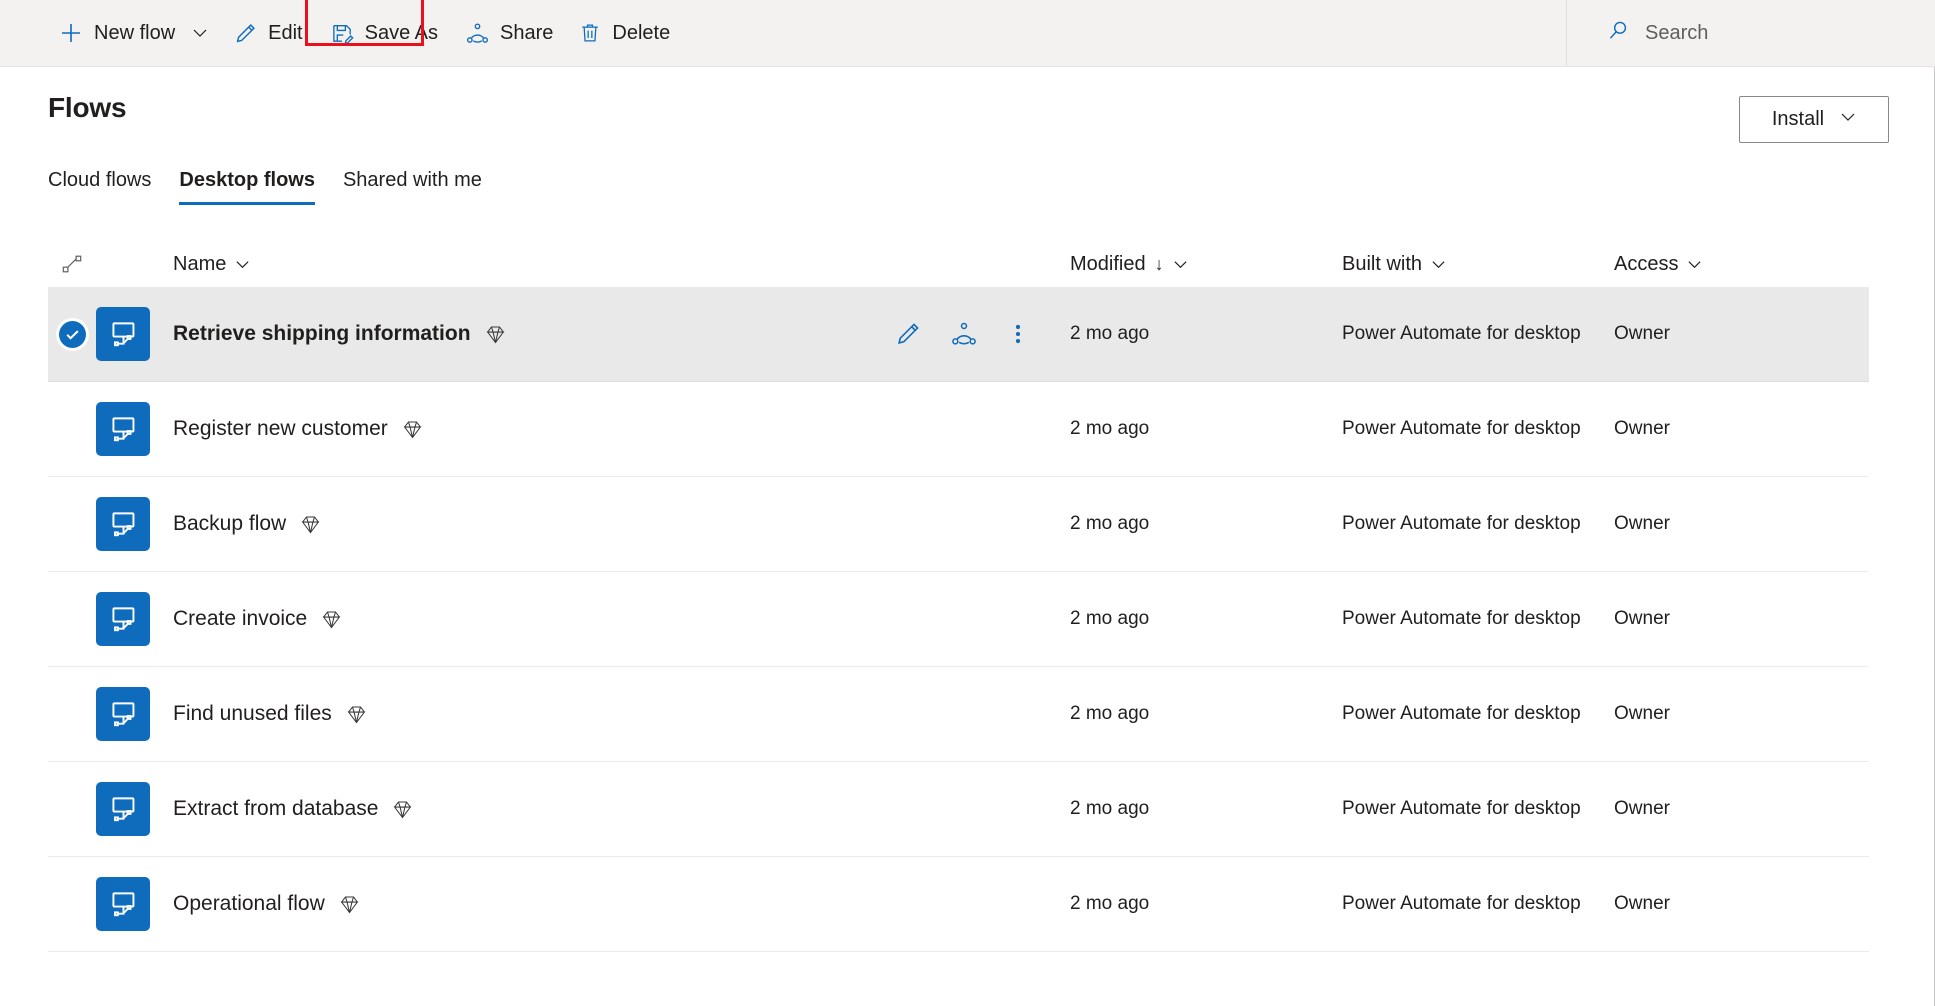  Describe the element at coordinates (412, 180) in the screenshot. I see `tab-label: Shared with me` at that location.